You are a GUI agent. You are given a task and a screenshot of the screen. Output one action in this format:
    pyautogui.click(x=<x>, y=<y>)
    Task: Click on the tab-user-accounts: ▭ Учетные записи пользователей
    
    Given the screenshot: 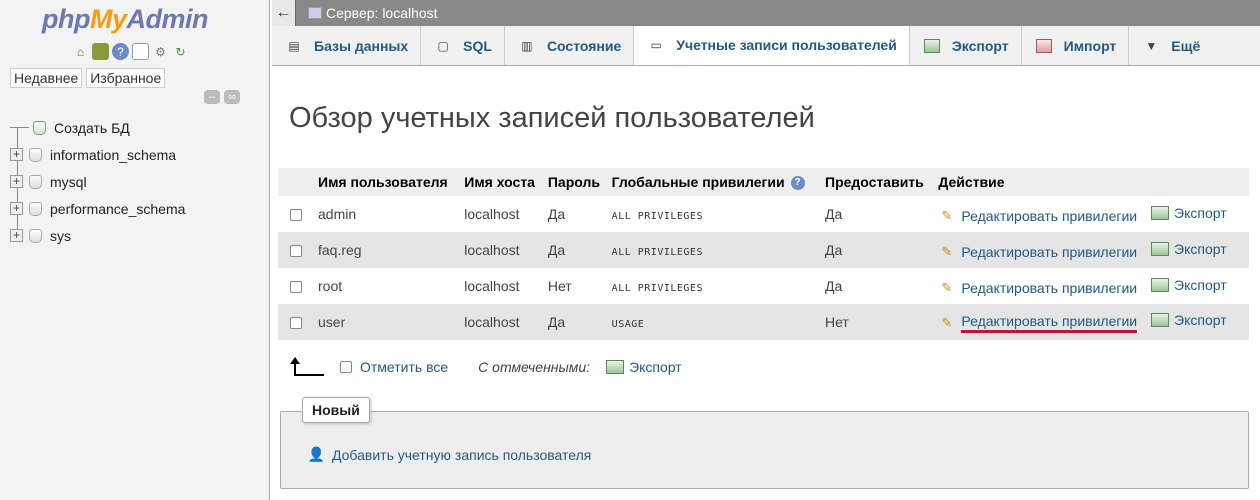 What is the action you would take?
    pyautogui.click(x=772, y=45)
    